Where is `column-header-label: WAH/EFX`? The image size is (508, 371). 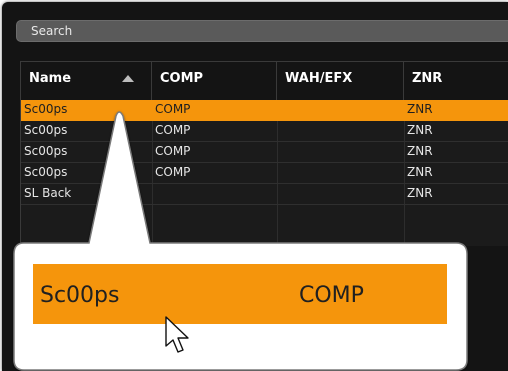
column-header-label: WAH/EFX is located at coordinates (319, 78).